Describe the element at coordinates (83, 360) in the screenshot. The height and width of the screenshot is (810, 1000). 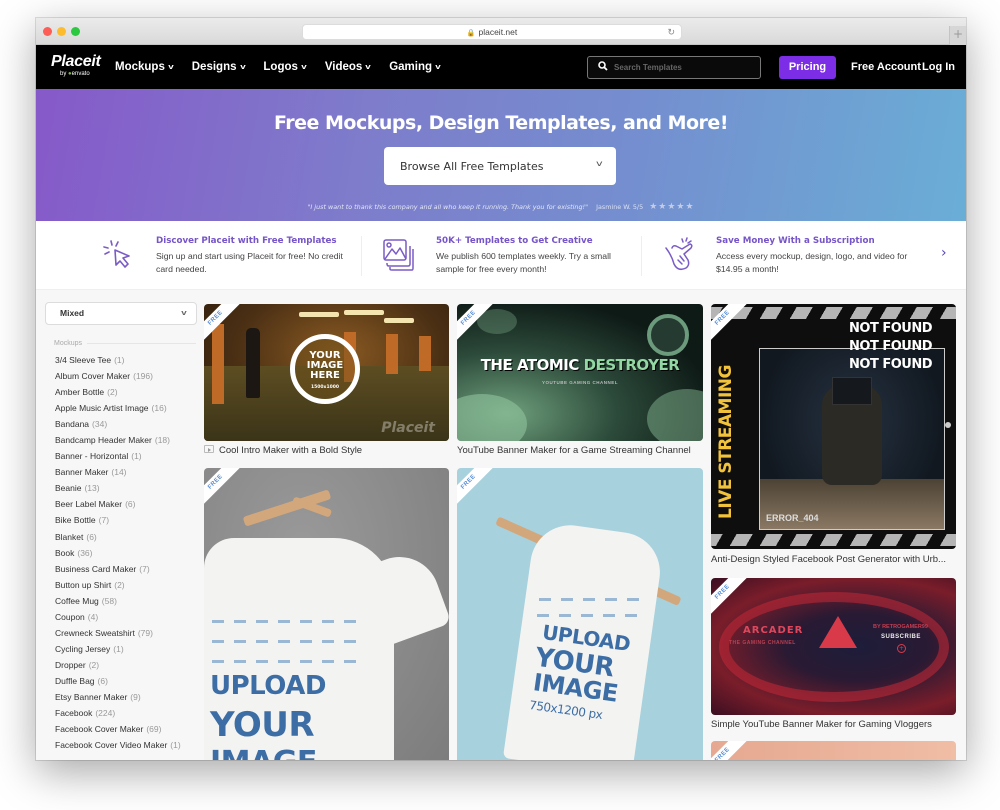
I see `category-name: 3/4 Sleeve Tee` at that location.